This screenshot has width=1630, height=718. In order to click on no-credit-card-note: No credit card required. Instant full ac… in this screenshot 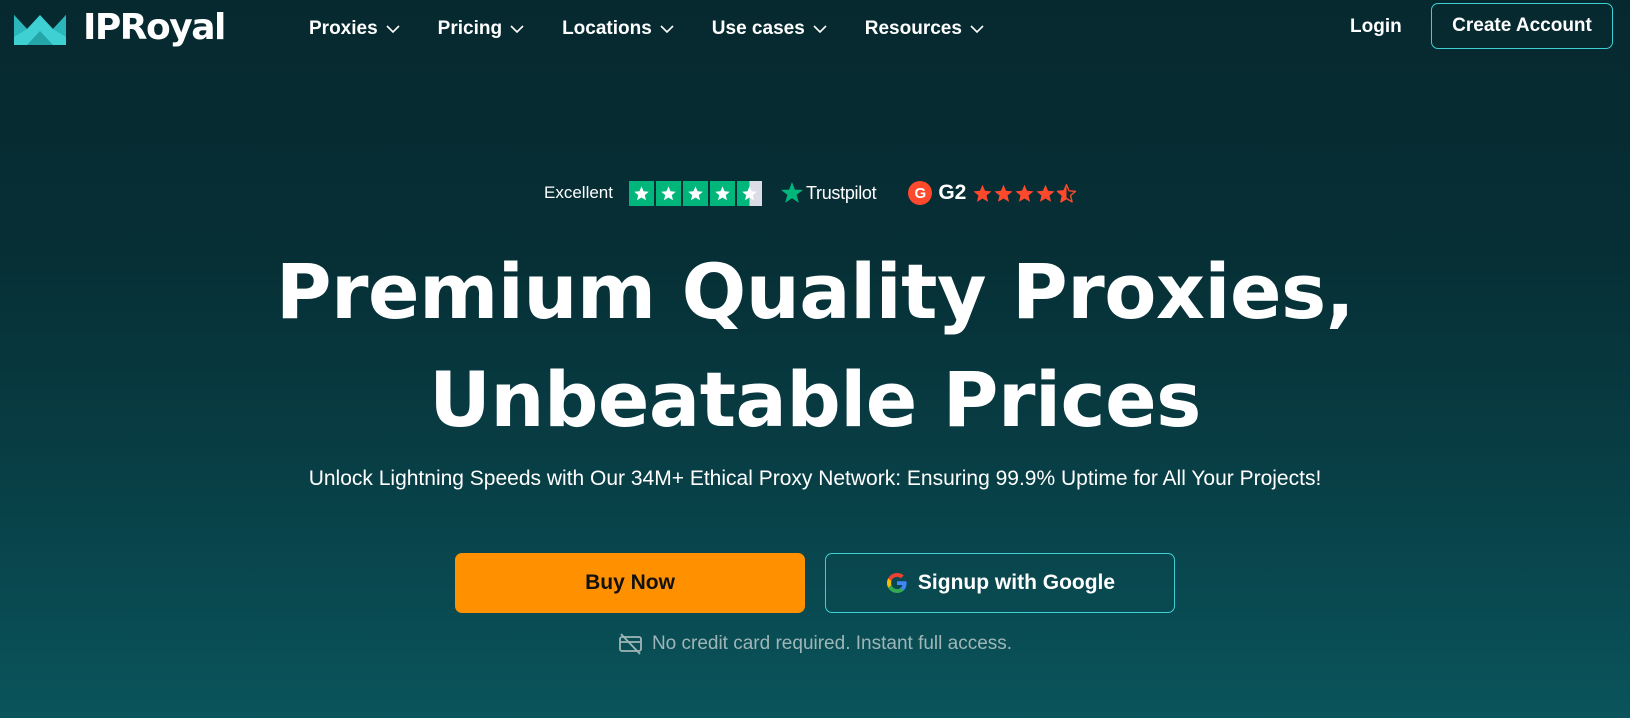, I will do `click(815, 644)`.